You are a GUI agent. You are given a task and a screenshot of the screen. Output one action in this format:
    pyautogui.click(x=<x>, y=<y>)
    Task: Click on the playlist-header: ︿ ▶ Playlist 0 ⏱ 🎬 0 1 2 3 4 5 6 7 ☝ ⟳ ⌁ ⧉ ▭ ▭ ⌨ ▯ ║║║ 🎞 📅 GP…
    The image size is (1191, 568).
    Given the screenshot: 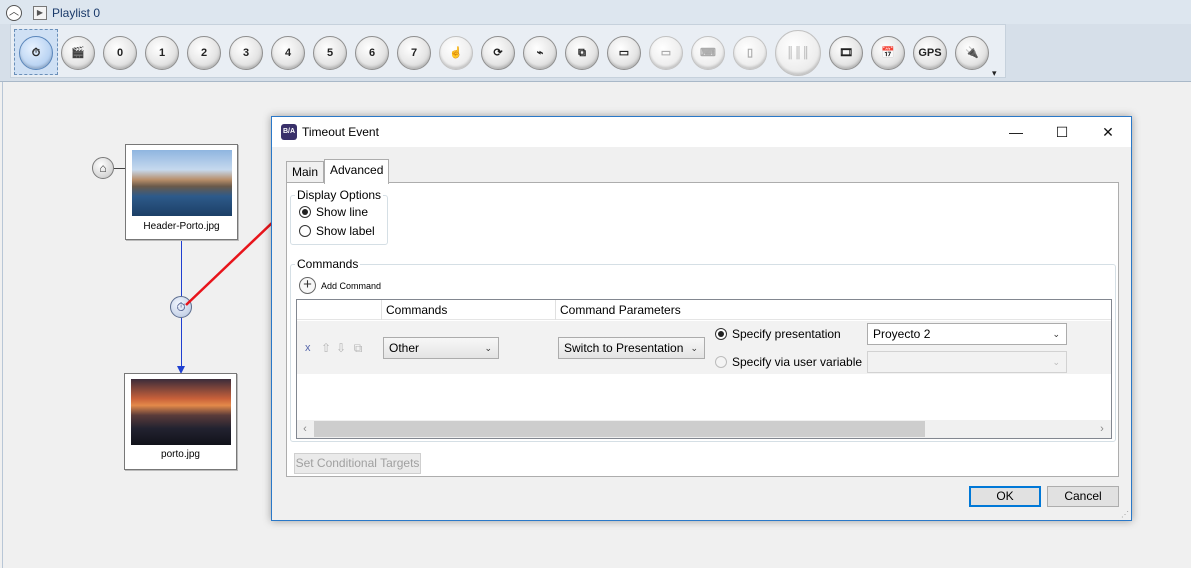 What is the action you would take?
    pyautogui.click(x=595, y=41)
    